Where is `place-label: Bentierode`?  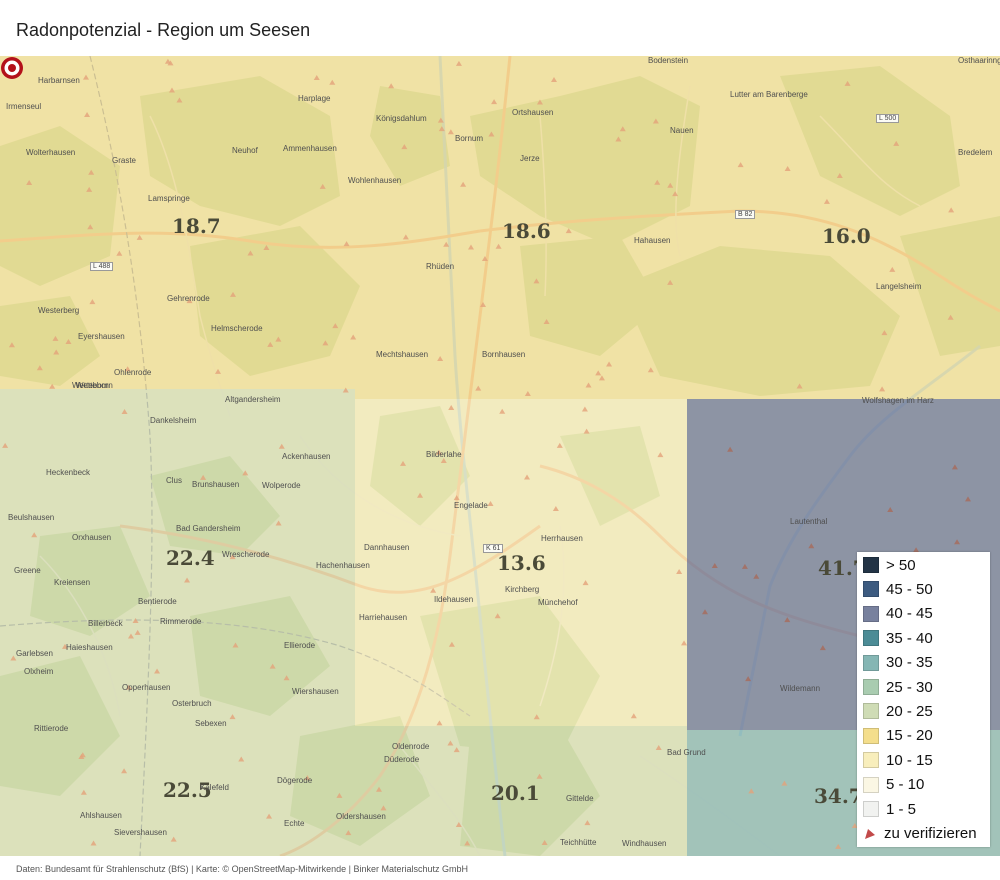 place-label: Bentierode is located at coordinates (157, 601).